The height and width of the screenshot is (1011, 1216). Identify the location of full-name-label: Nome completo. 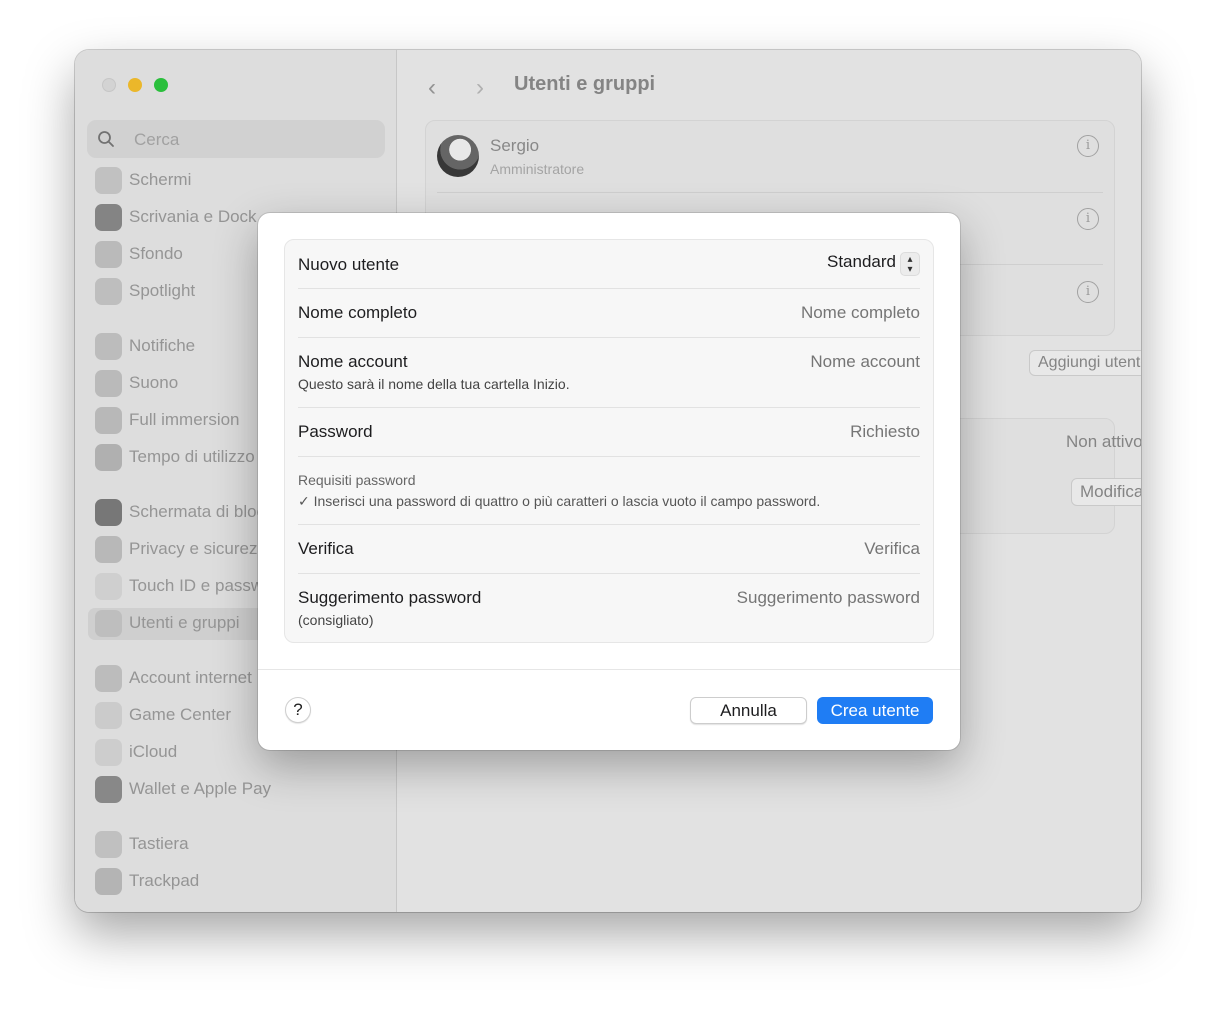
(358, 312).